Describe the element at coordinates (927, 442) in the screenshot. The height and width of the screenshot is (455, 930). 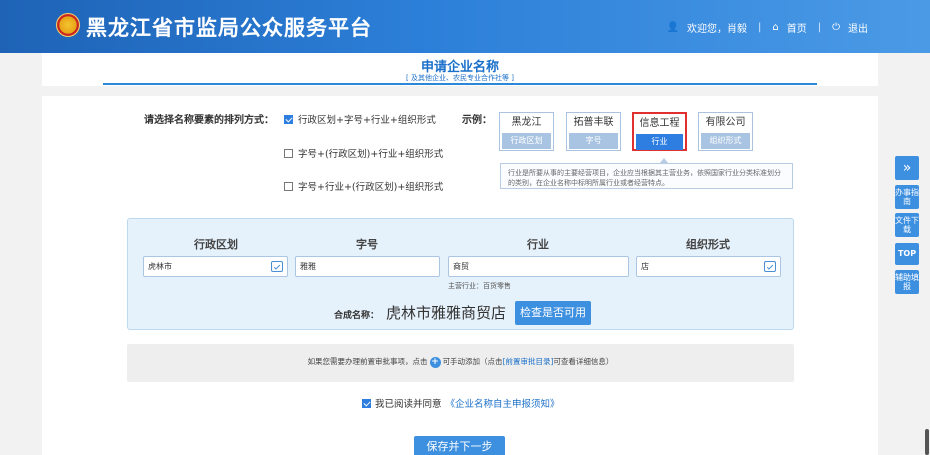
I see `scrollbar-thumb` at that location.